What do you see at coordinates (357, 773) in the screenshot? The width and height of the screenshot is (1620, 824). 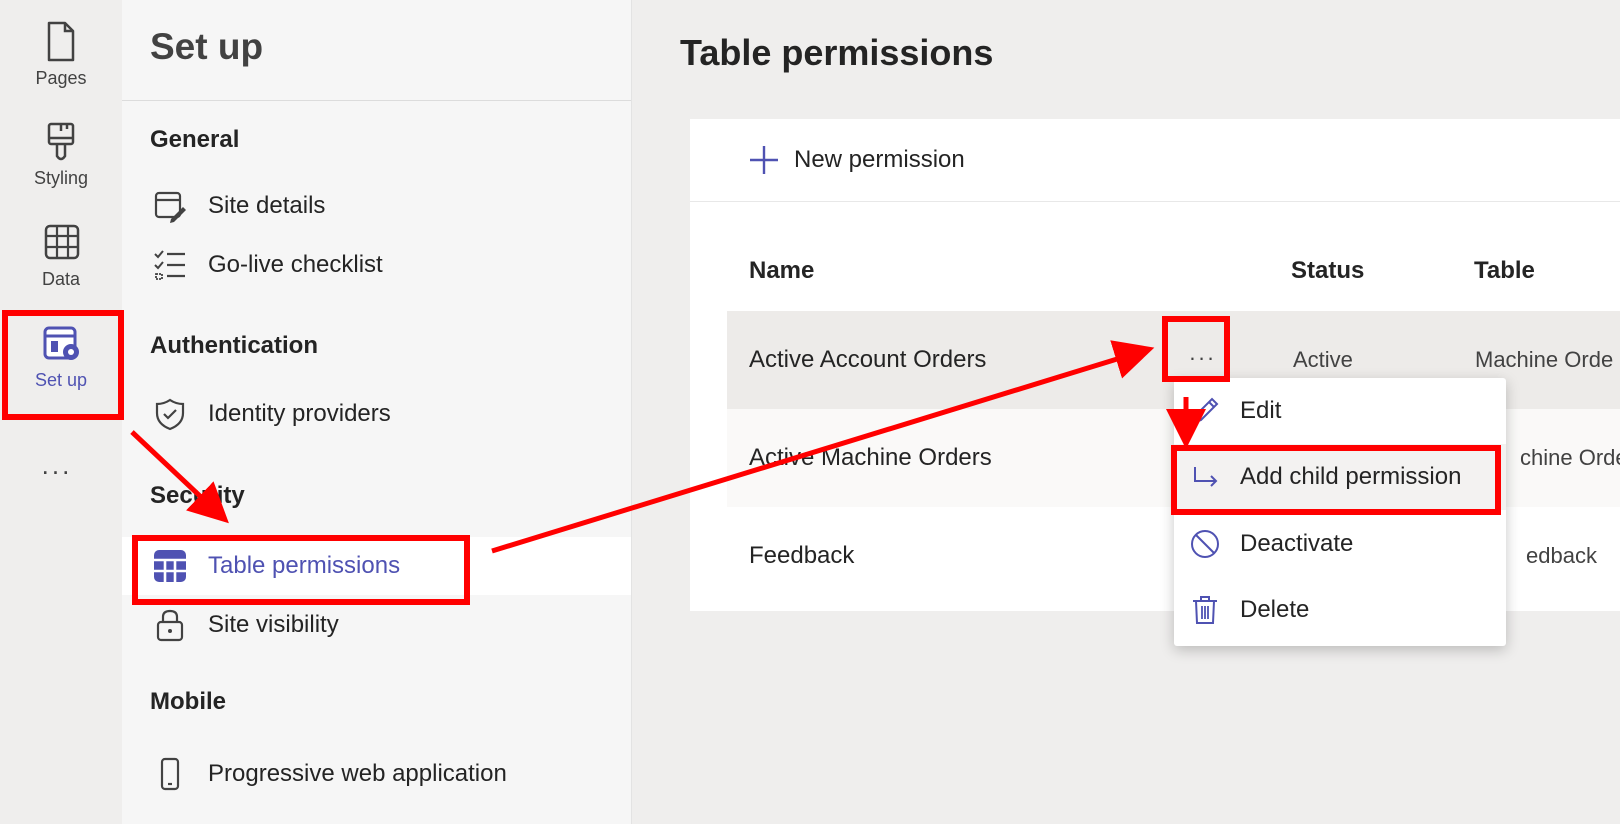 I see `nav-label: Progressive web application` at bounding box center [357, 773].